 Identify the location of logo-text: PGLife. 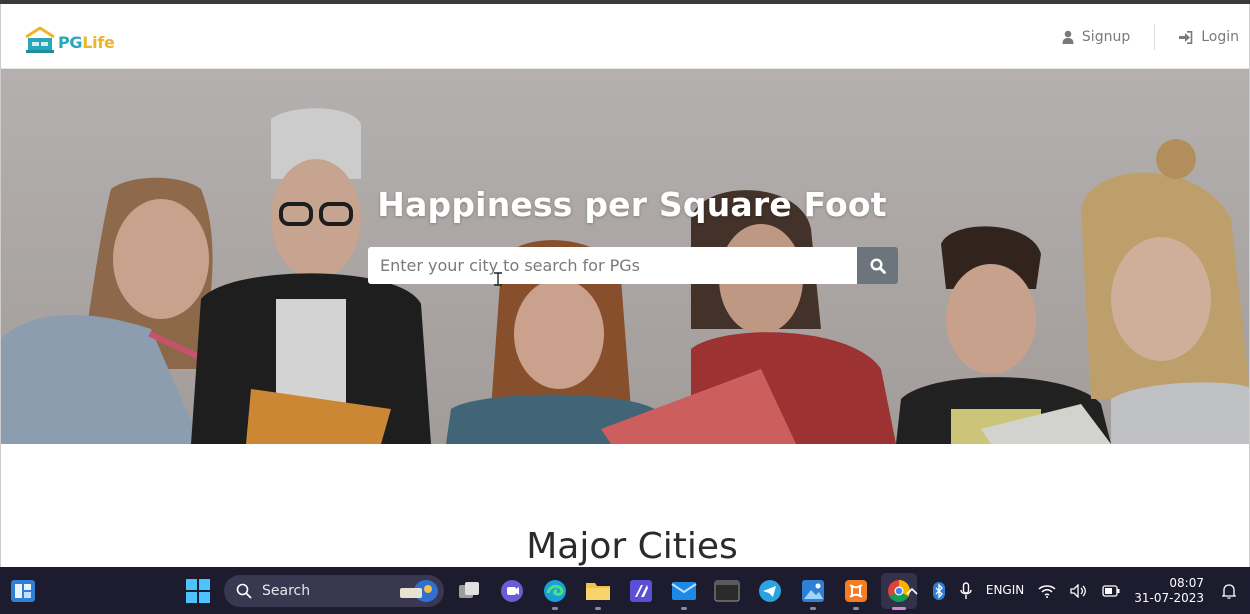
(86, 43).